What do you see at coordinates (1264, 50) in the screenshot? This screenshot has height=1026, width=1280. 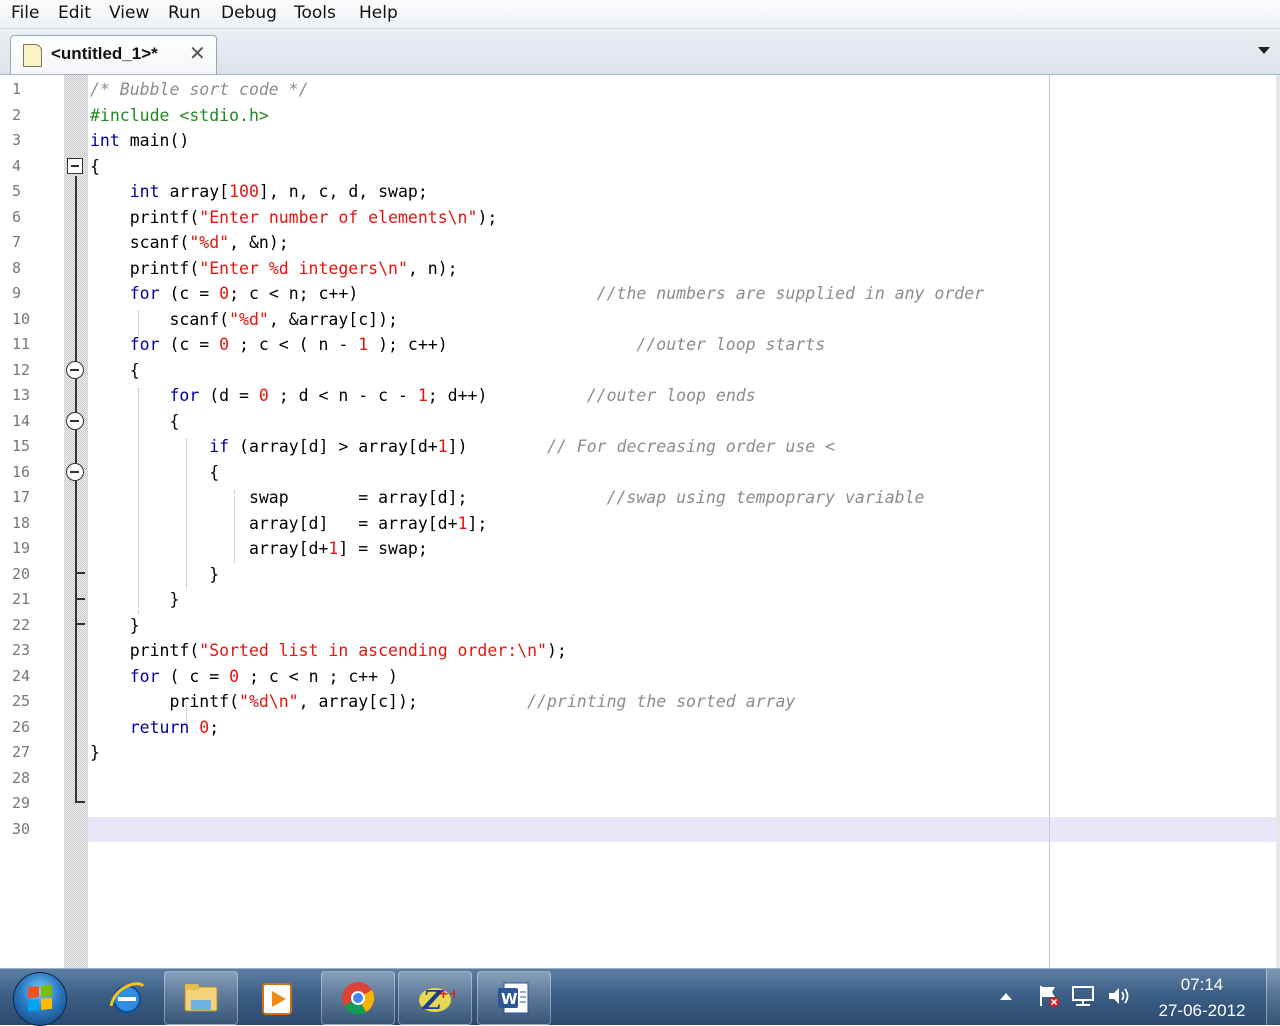 I see `tab-list-dropdown-icon` at bounding box center [1264, 50].